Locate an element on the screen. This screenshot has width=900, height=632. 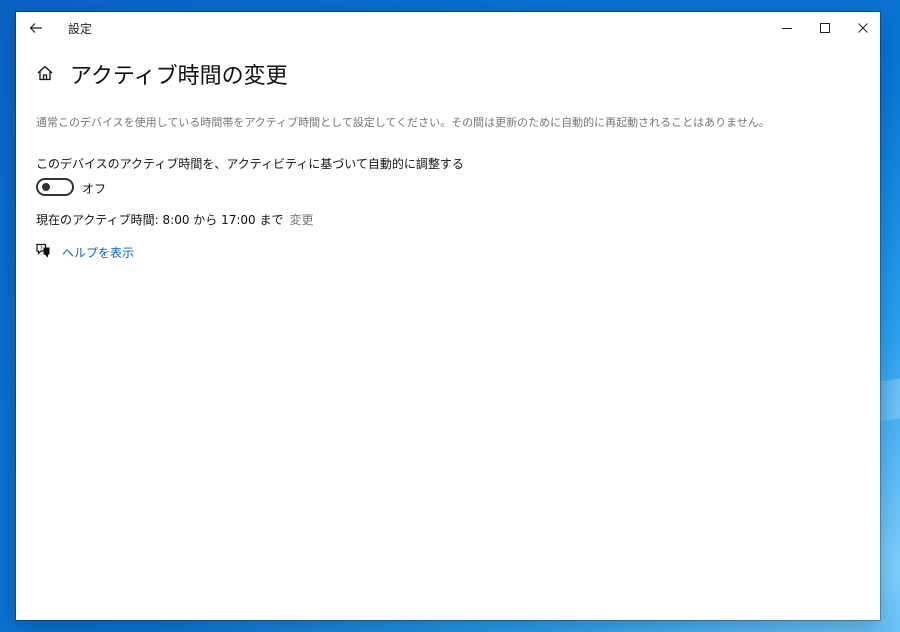
minimize-icon is located at coordinates (787, 28).